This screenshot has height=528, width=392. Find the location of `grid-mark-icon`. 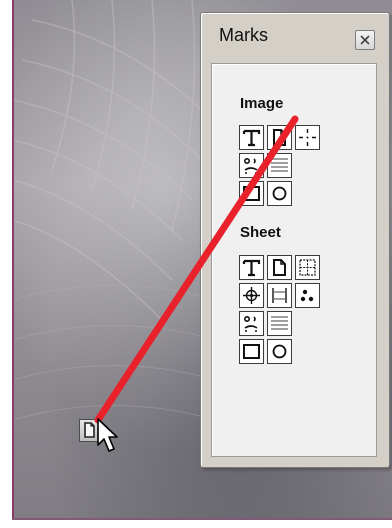

grid-mark-icon is located at coordinates (307, 267).